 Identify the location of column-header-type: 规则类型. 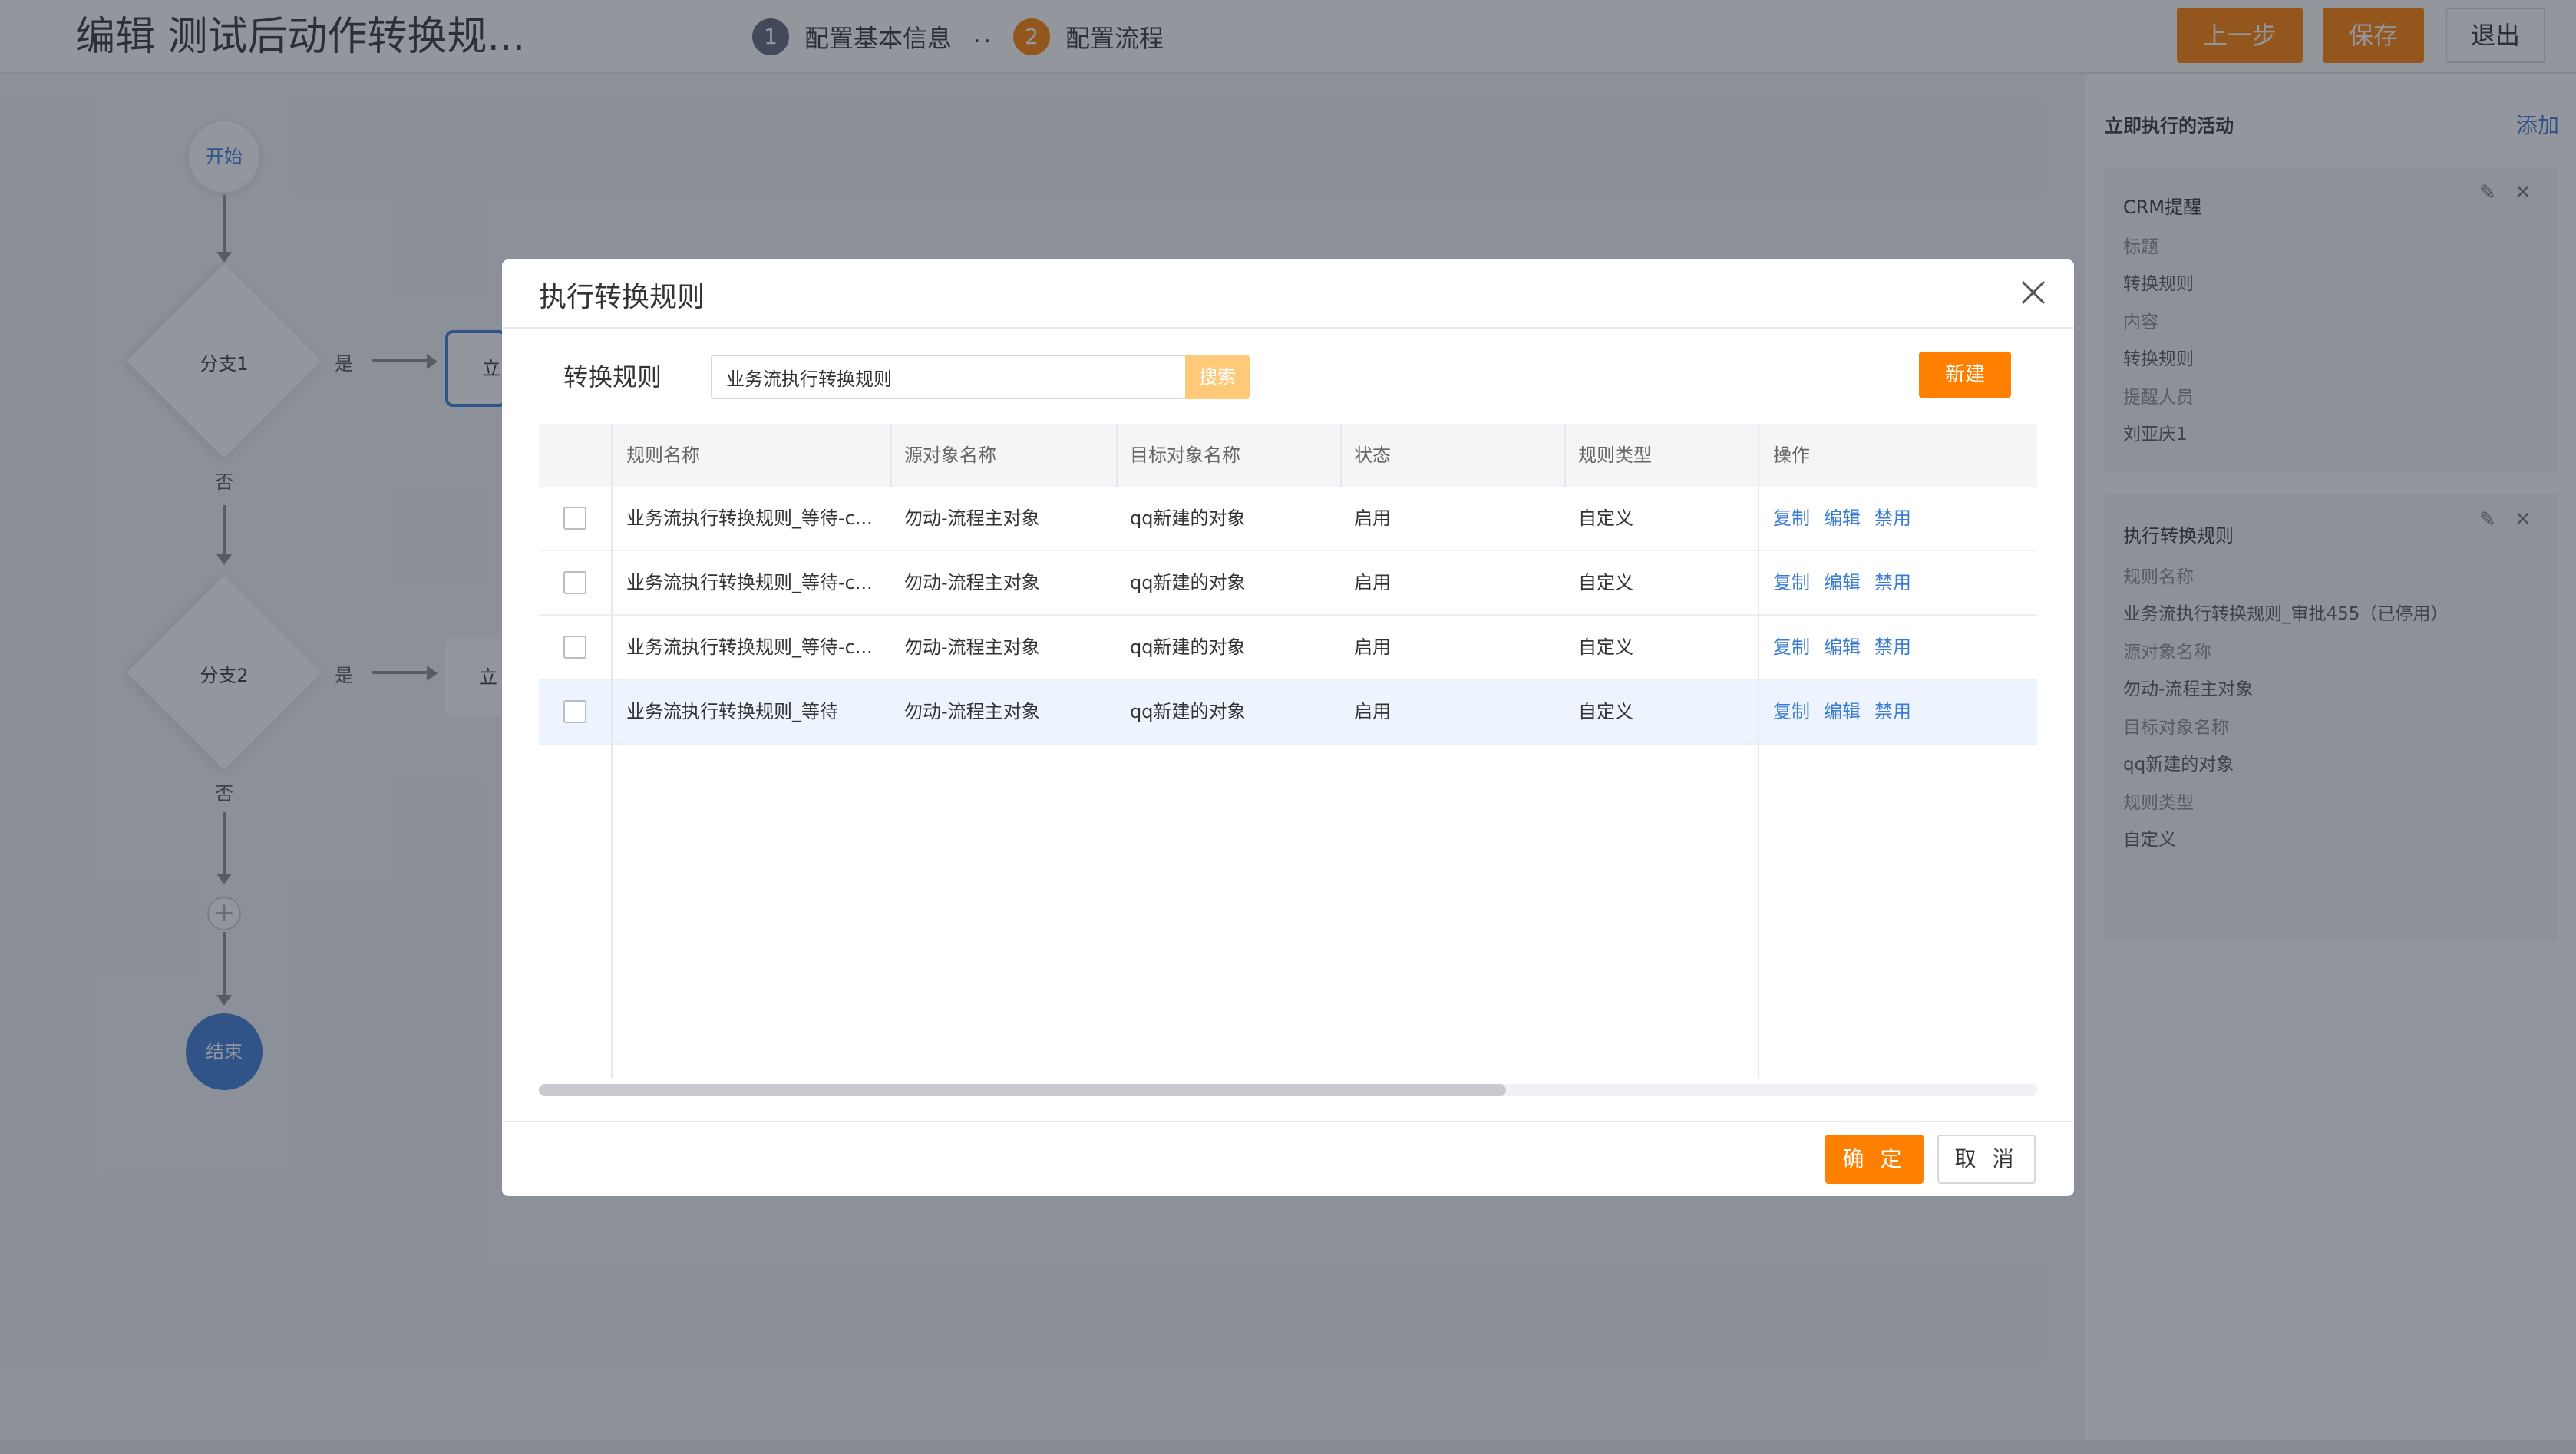
(1615, 455).